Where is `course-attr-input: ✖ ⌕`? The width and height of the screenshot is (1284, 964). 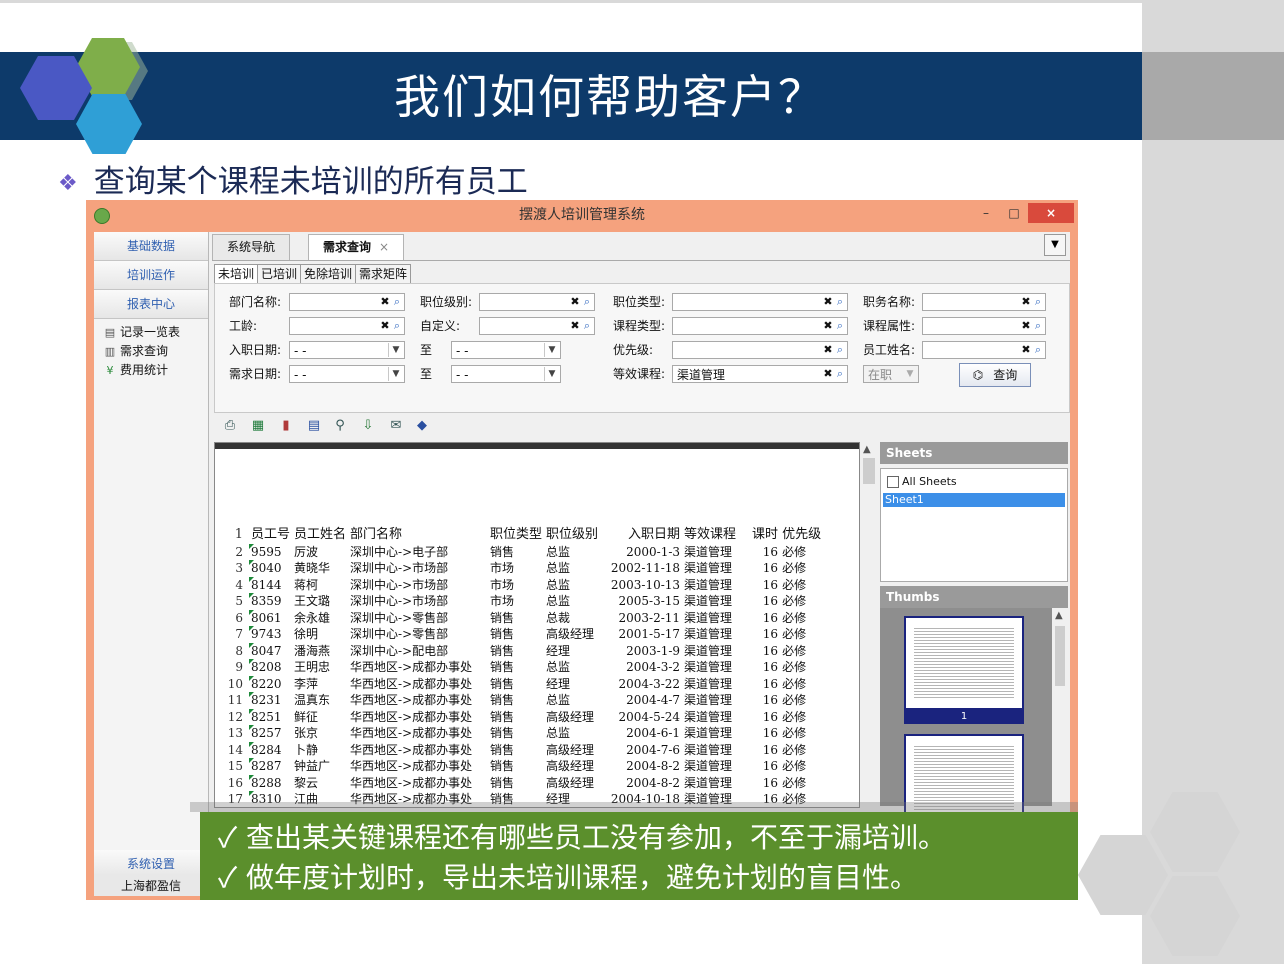
course-attr-input: ✖ ⌕ is located at coordinates (984, 326).